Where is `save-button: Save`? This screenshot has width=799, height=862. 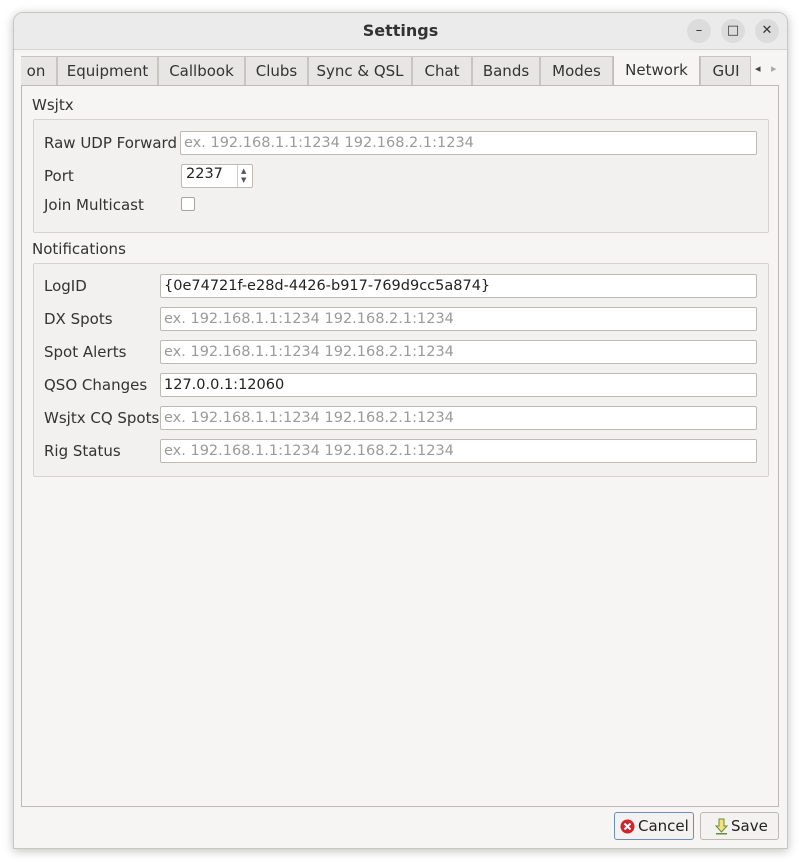 save-button: Save is located at coordinates (739, 826).